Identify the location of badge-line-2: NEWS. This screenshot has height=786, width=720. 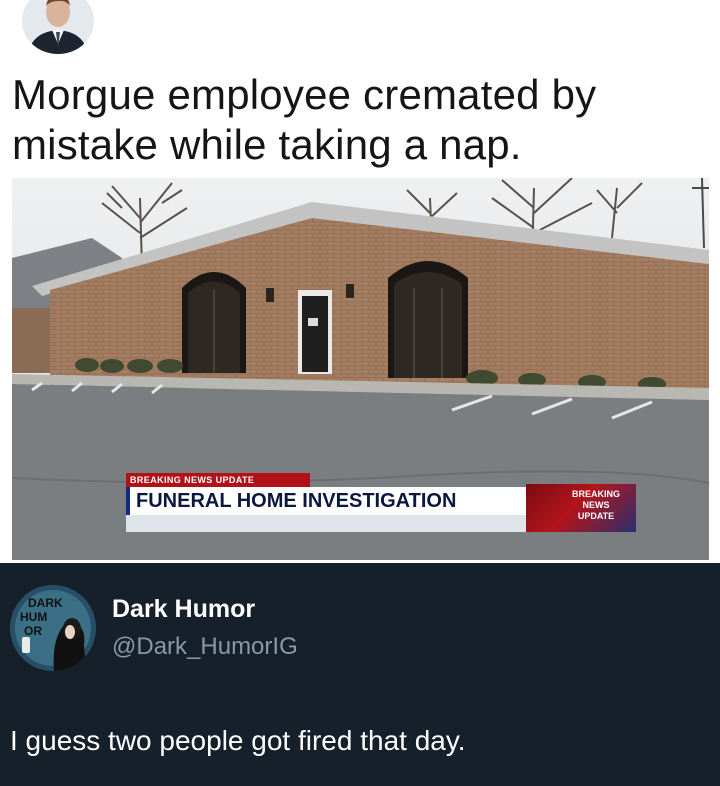
(596, 505).